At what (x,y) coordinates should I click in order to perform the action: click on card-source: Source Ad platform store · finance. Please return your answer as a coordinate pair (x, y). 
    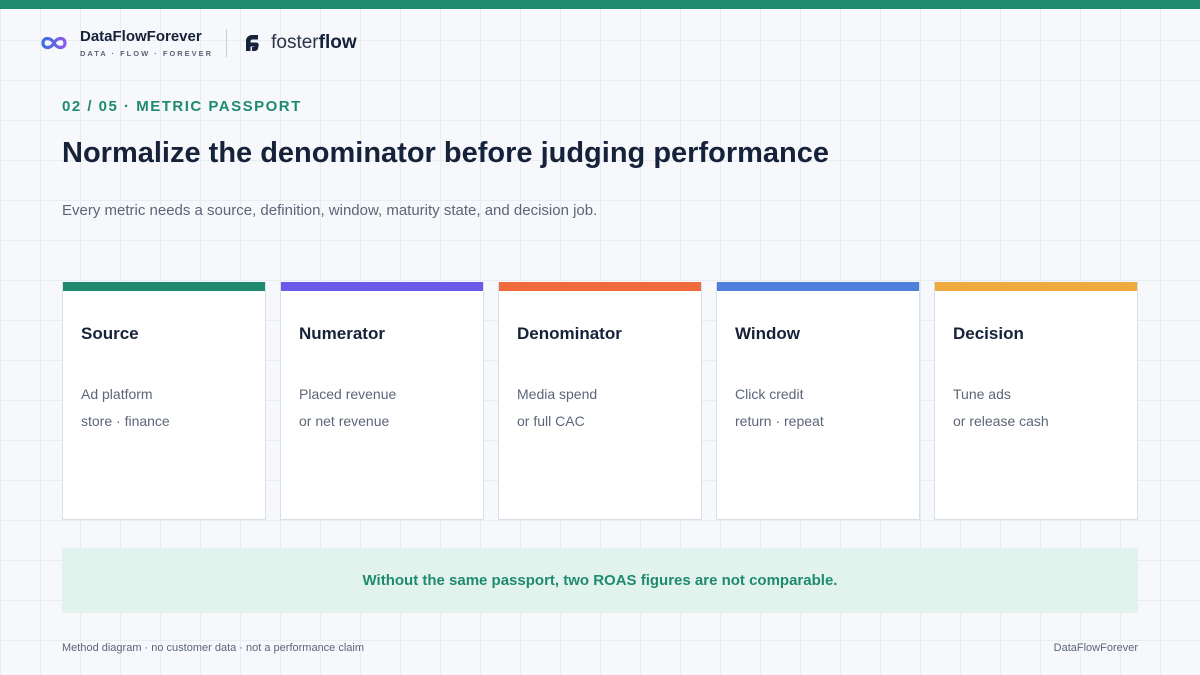
    Looking at the image, I should click on (164, 401).